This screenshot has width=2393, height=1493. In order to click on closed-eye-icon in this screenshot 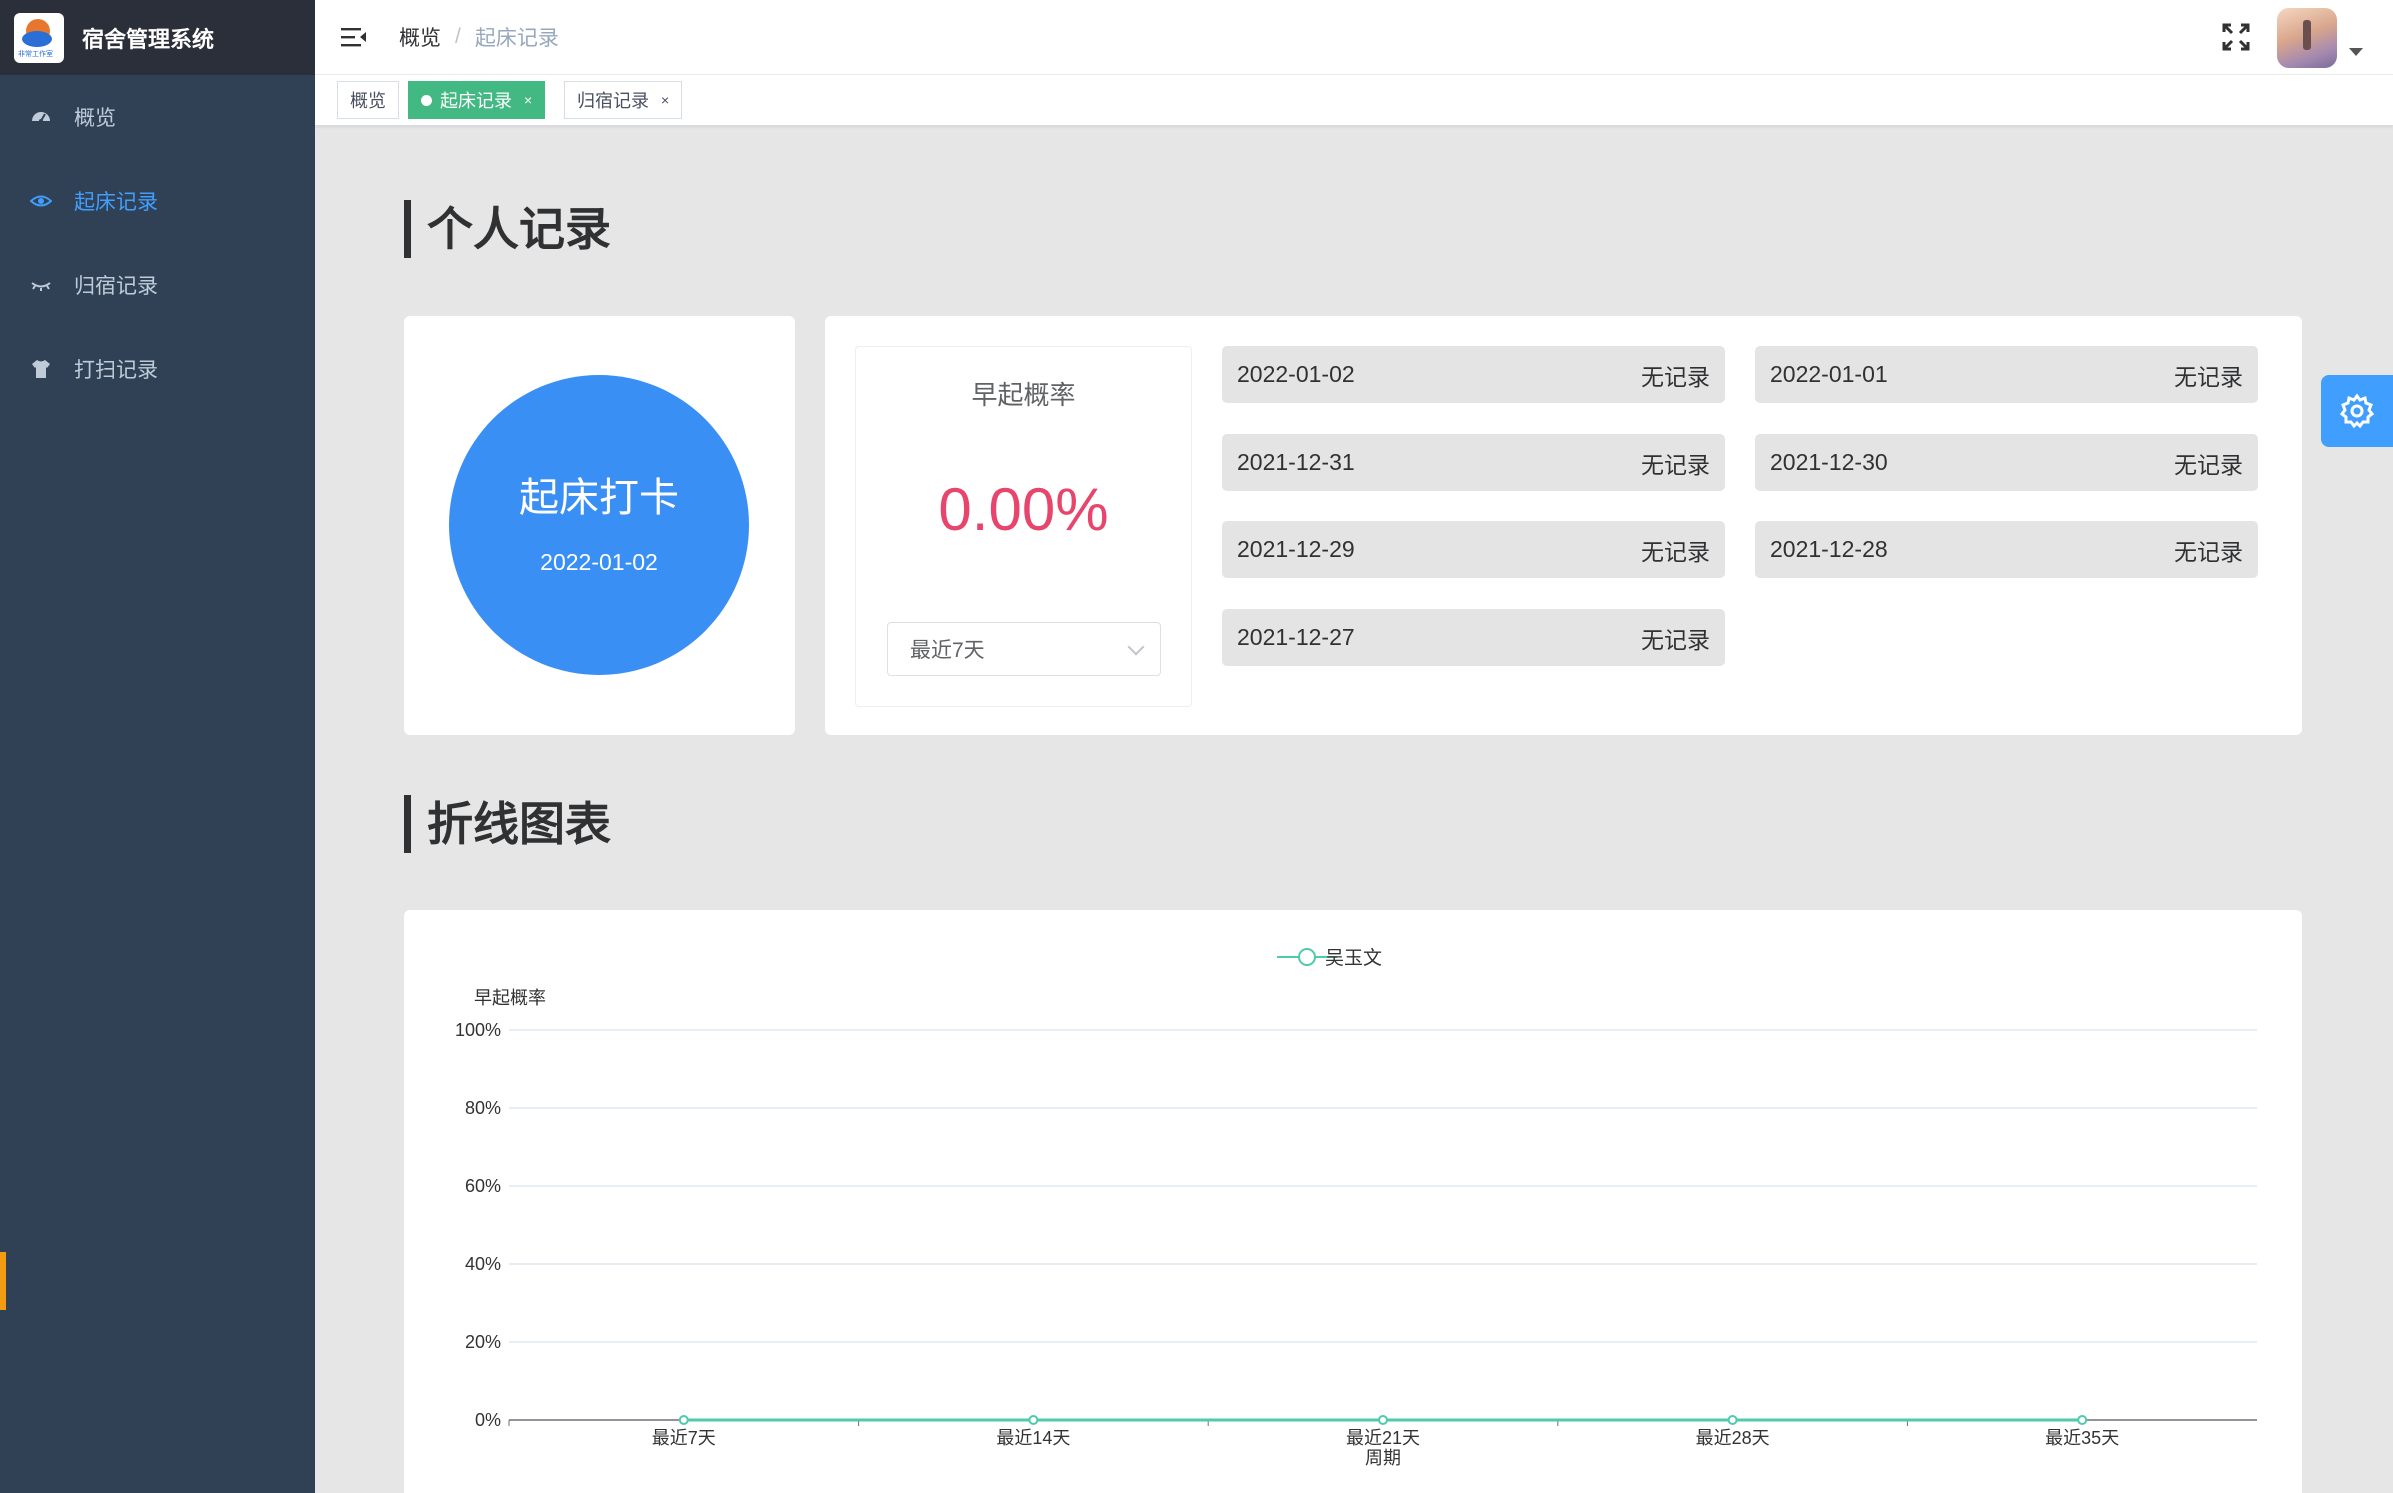, I will do `click(41, 285)`.